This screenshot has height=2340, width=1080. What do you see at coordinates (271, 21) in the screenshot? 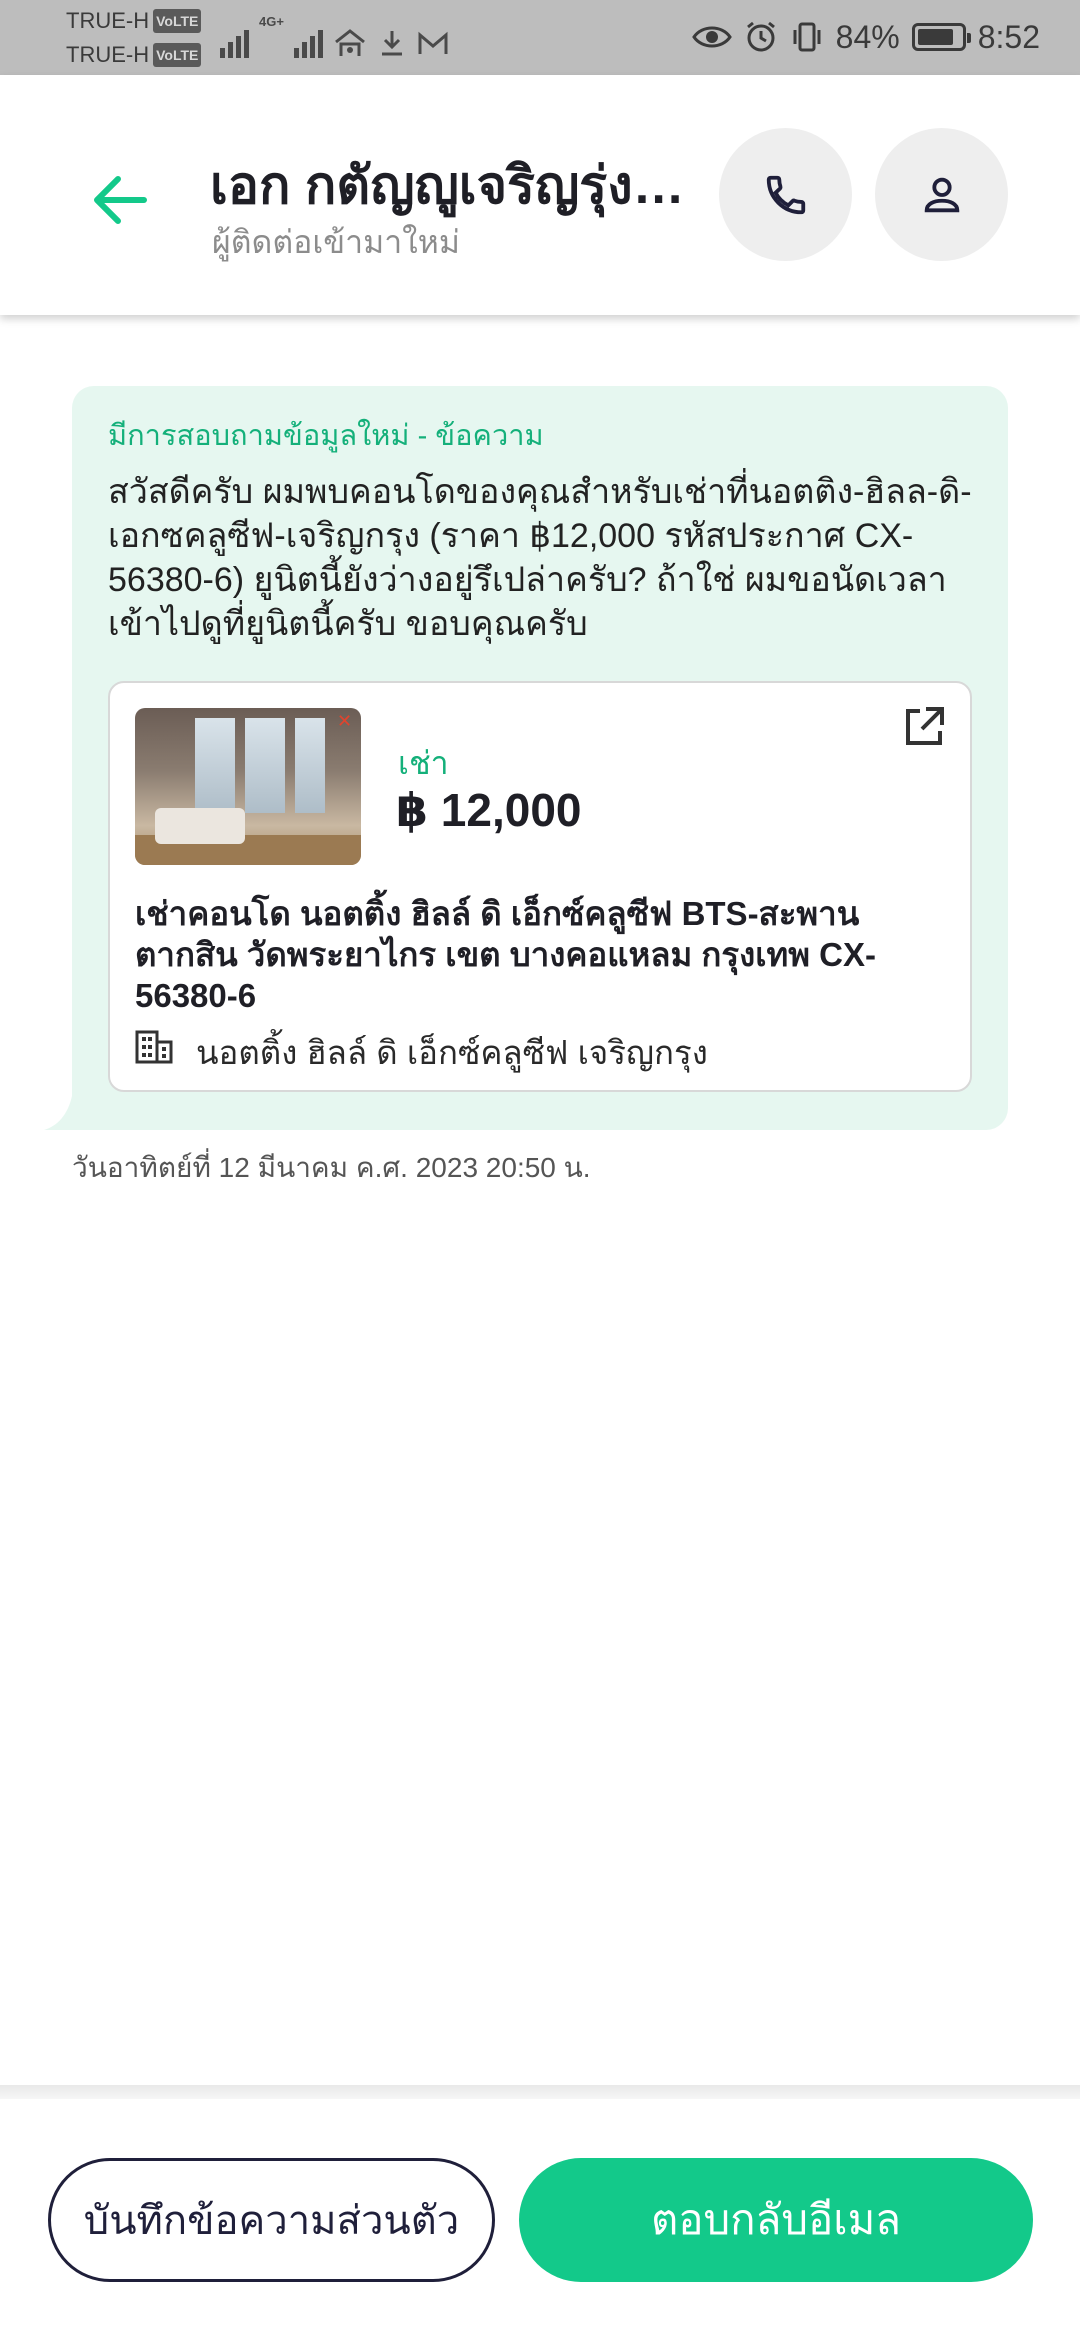
I see `network-type-label: 4G+` at bounding box center [271, 21].